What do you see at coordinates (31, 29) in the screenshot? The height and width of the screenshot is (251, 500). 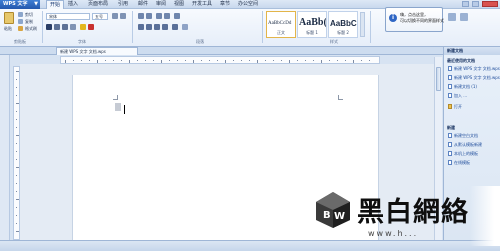 I see `format-painter-label: 格式刷` at bounding box center [31, 29].